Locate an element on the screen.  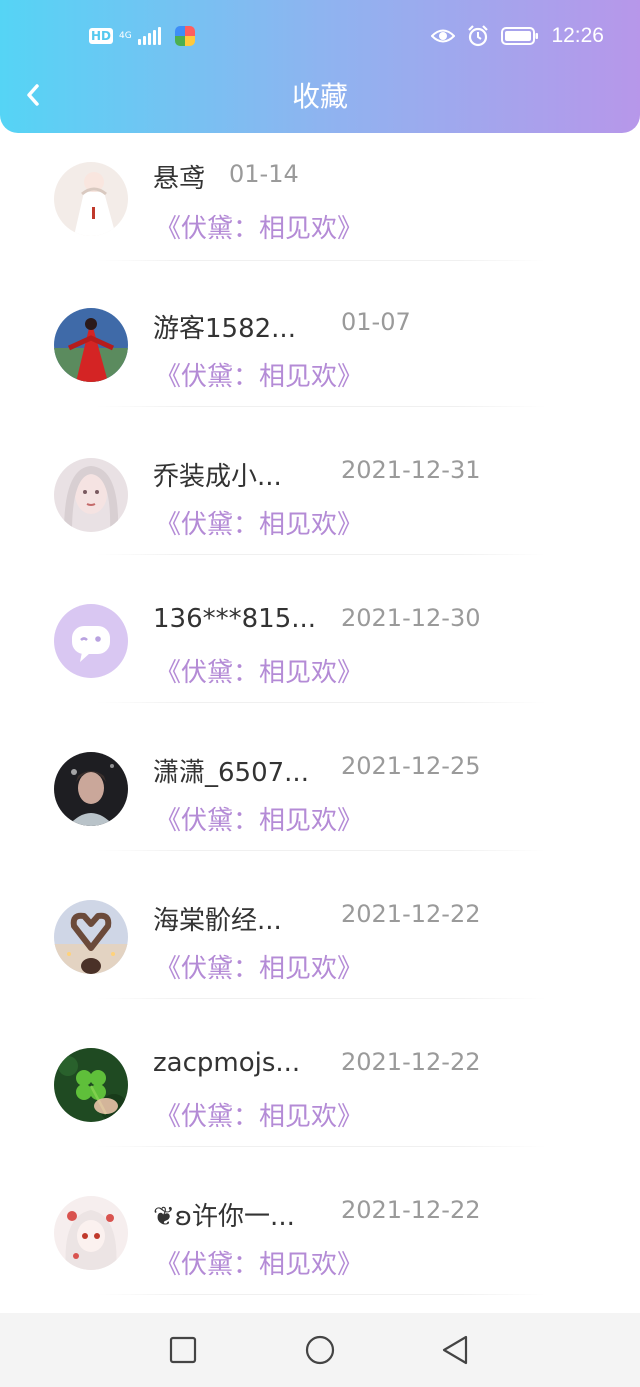
book-title-link: 《伏黛：相见欢》 is located at coordinates (259, 1262).